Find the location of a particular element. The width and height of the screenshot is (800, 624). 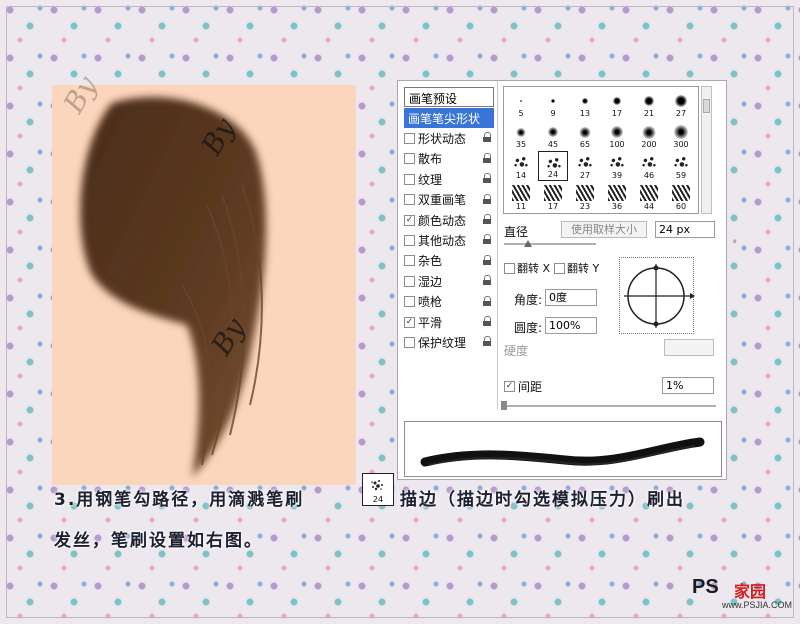

spacing-slider is located at coordinates (608, 405).